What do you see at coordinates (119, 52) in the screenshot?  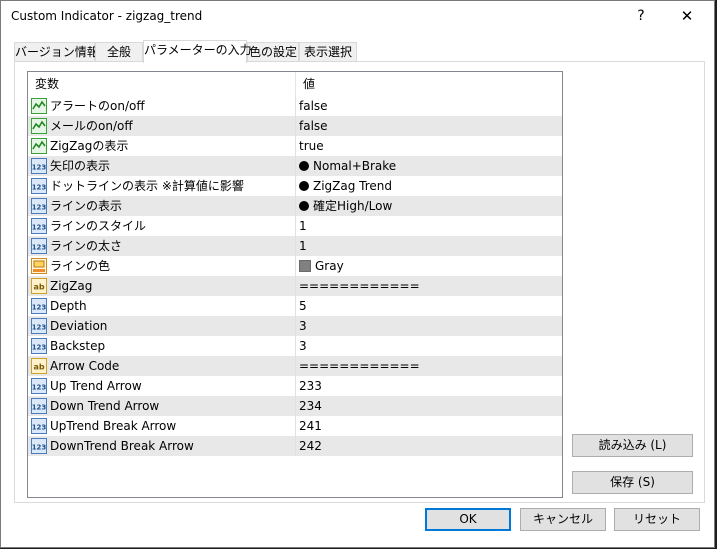 I see `tab-general: 全般` at bounding box center [119, 52].